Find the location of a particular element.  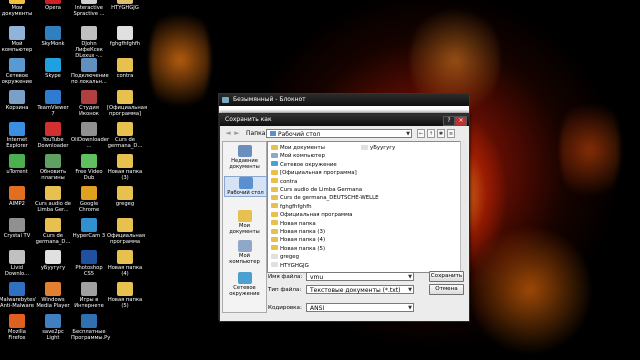

desktop-icon: Мой компьютер is located at coordinates (17, 39).